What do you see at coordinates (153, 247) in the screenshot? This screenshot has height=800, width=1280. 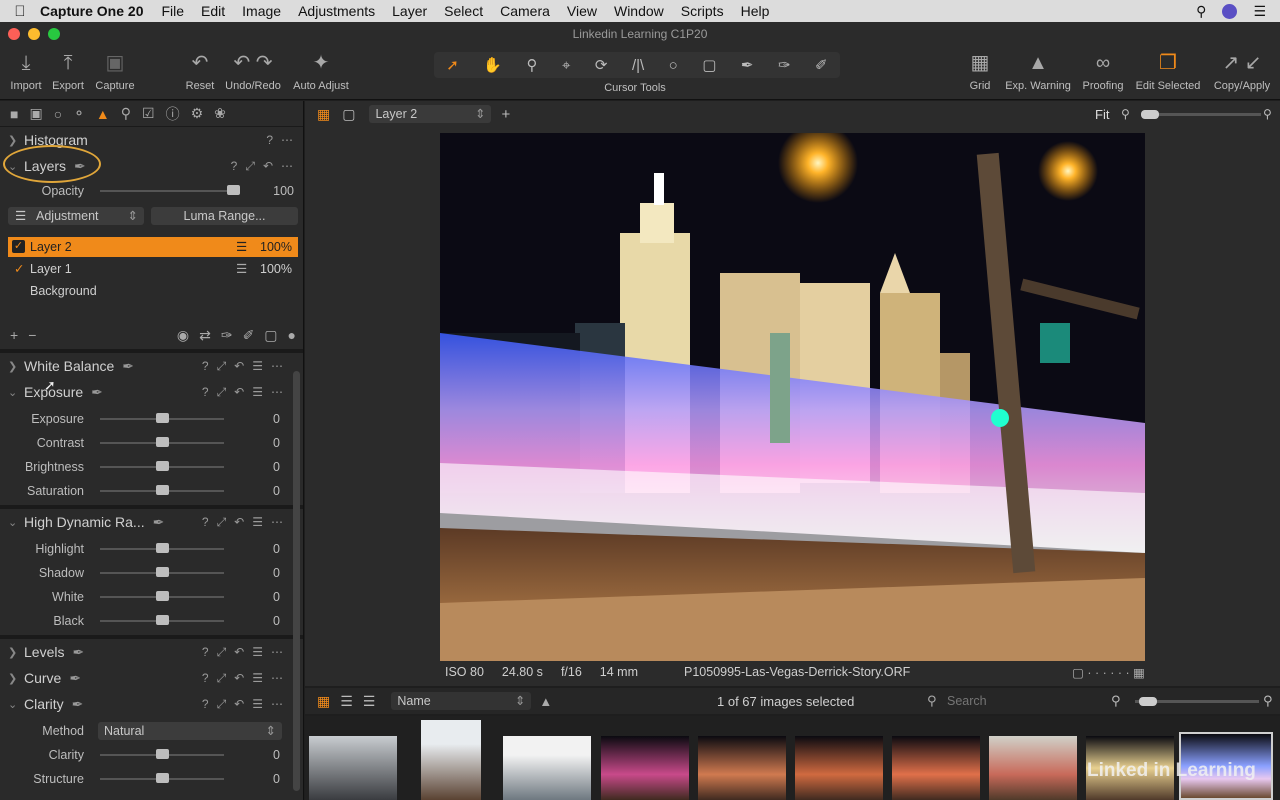 I see `layer-row: ✓ Layer 2 ☰ 100%` at bounding box center [153, 247].